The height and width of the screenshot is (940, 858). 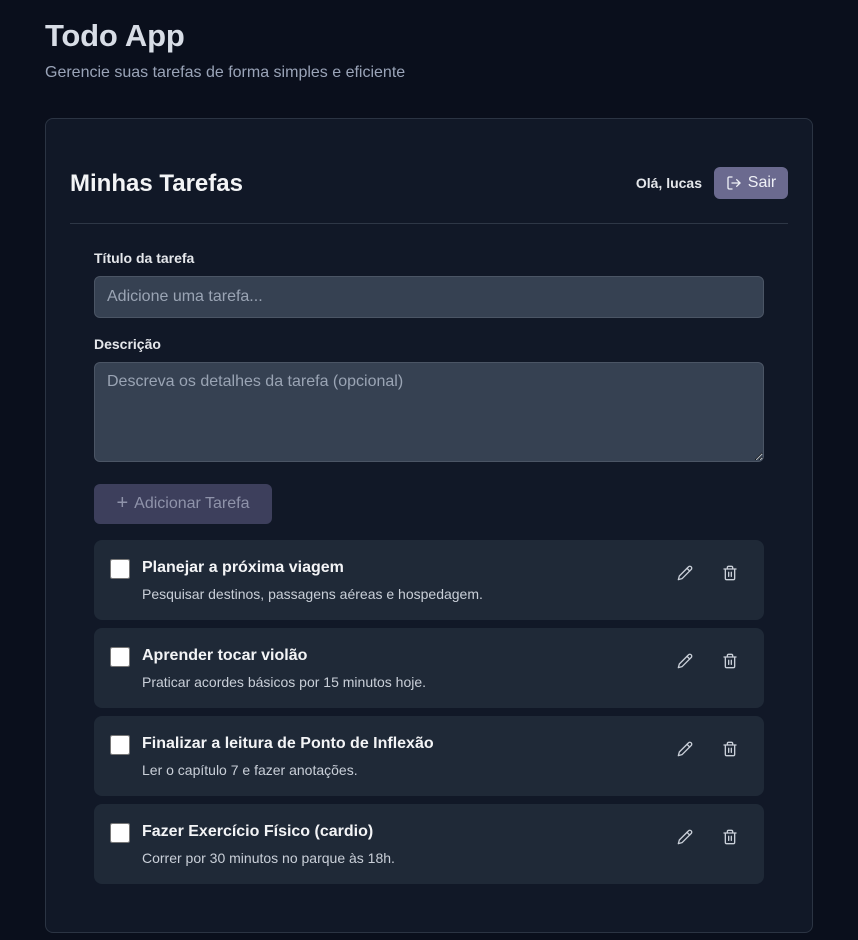 What do you see at coordinates (243, 567) in the screenshot?
I see `task-title: Planejar a próxima viagem` at bounding box center [243, 567].